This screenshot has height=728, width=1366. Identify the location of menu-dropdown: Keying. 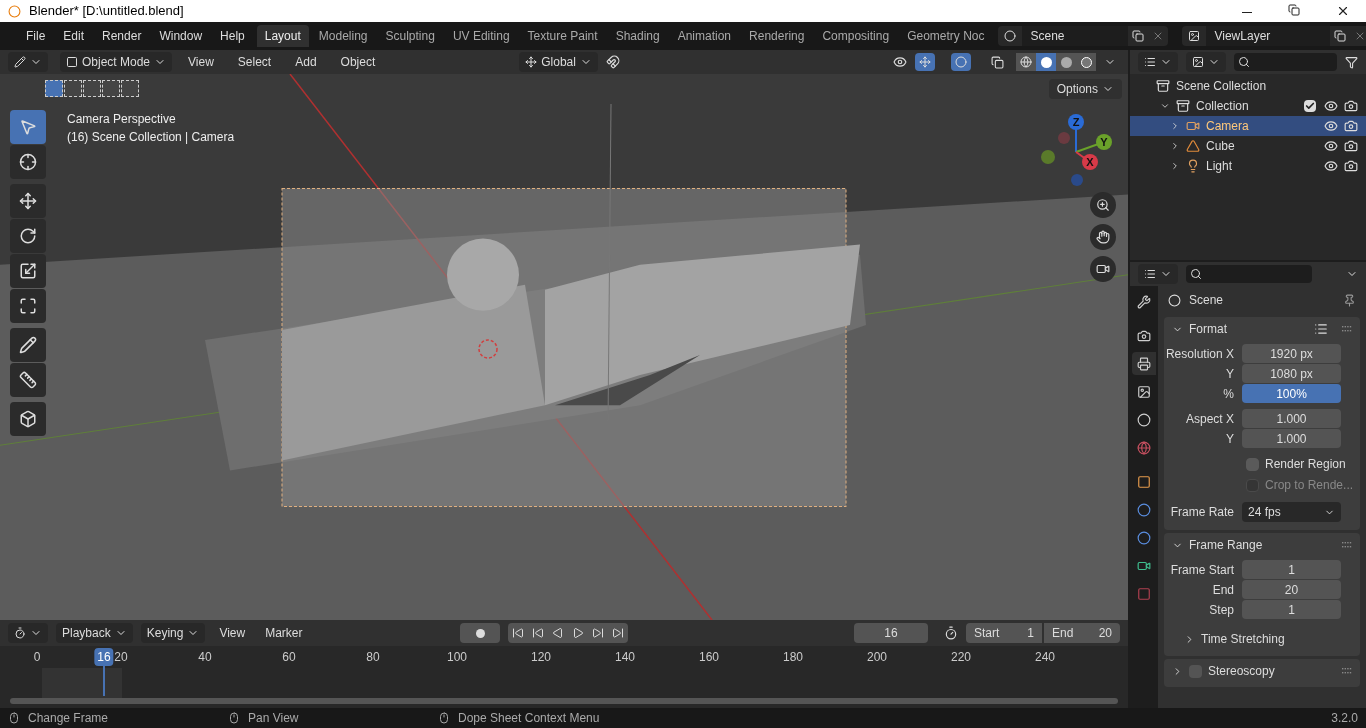
(173, 633).